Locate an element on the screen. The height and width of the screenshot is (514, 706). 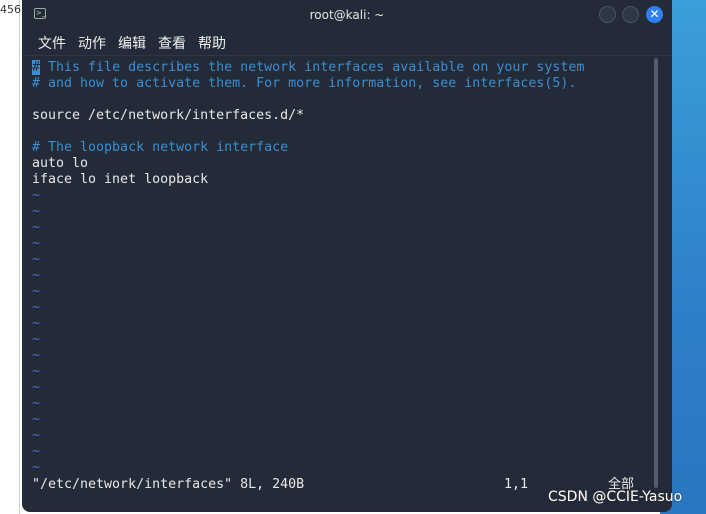
maximize-button is located at coordinates (630, 14).